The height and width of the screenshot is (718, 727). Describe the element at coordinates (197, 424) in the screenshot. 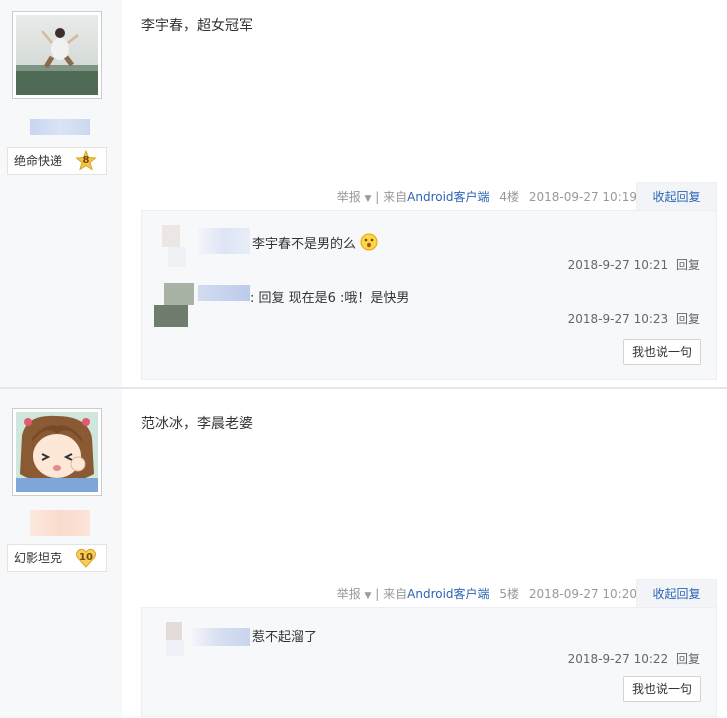

I see `post-content: 范冰冰，李晨老婆` at that location.